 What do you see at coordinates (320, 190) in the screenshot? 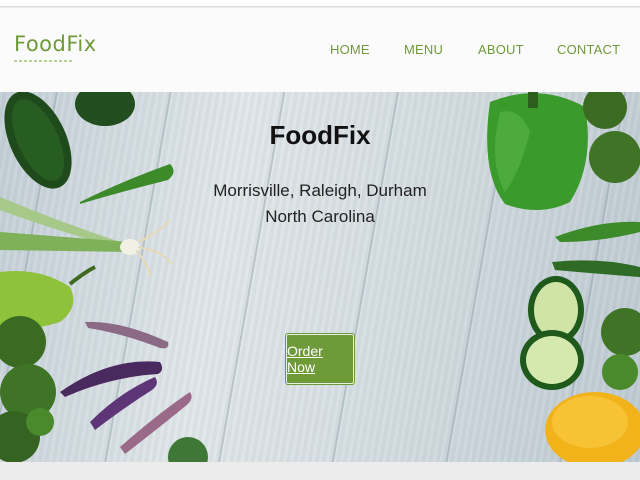
I see `hero-location-cities: Morrisville, Raleigh, Durham` at bounding box center [320, 190].